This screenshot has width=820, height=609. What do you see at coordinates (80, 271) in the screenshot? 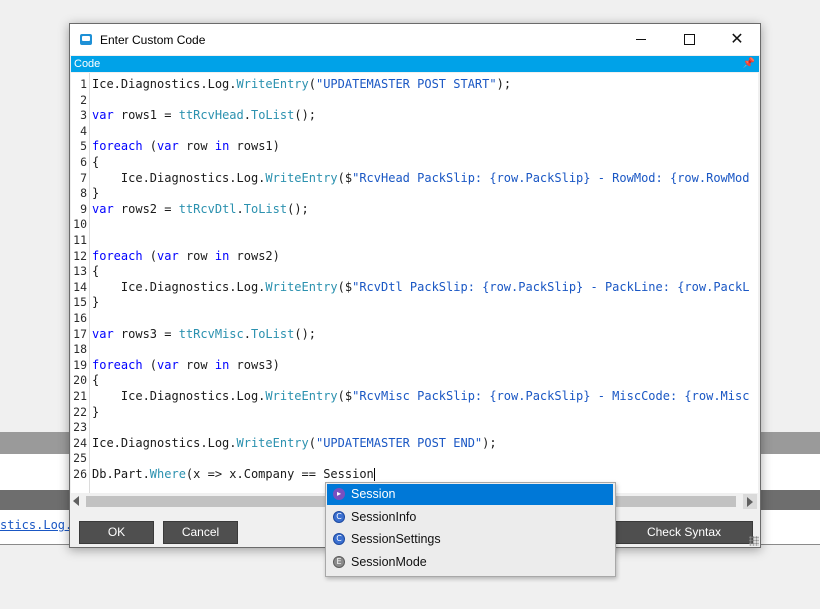
I see `line-number: 13` at bounding box center [80, 271].